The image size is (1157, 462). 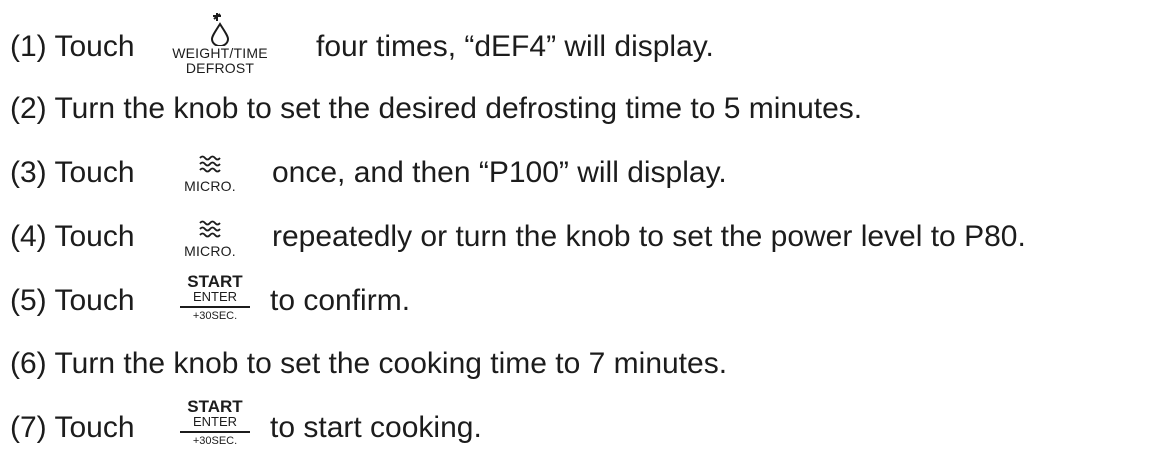 What do you see at coordinates (72, 46) in the screenshot?
I see `step-1-prefix: (1) Touch` at bounding box center [72, 46].